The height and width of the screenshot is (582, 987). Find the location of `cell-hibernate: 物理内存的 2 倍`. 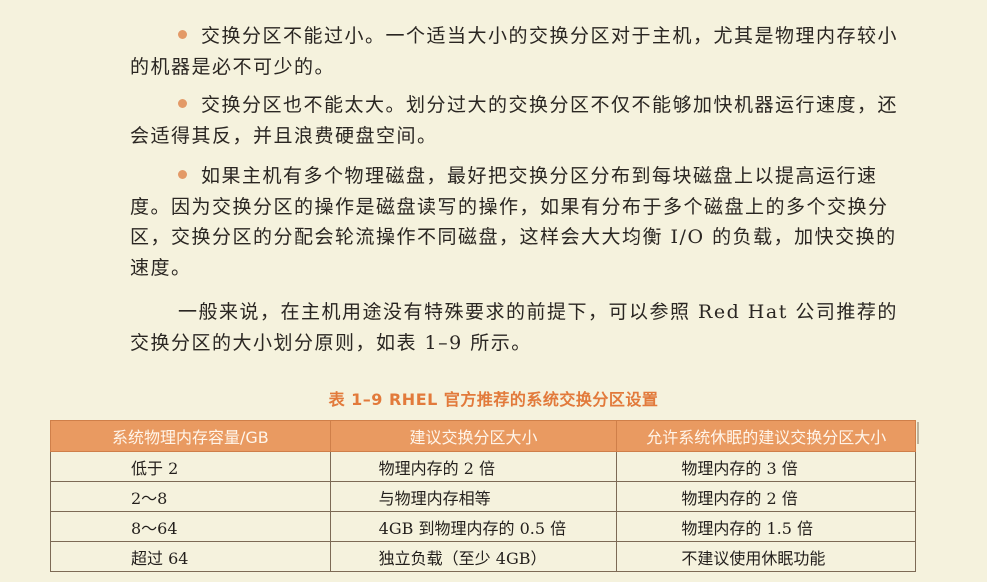

cell-hibernate: 物理内存的 2 倍 is located at coordinates (766, 496).